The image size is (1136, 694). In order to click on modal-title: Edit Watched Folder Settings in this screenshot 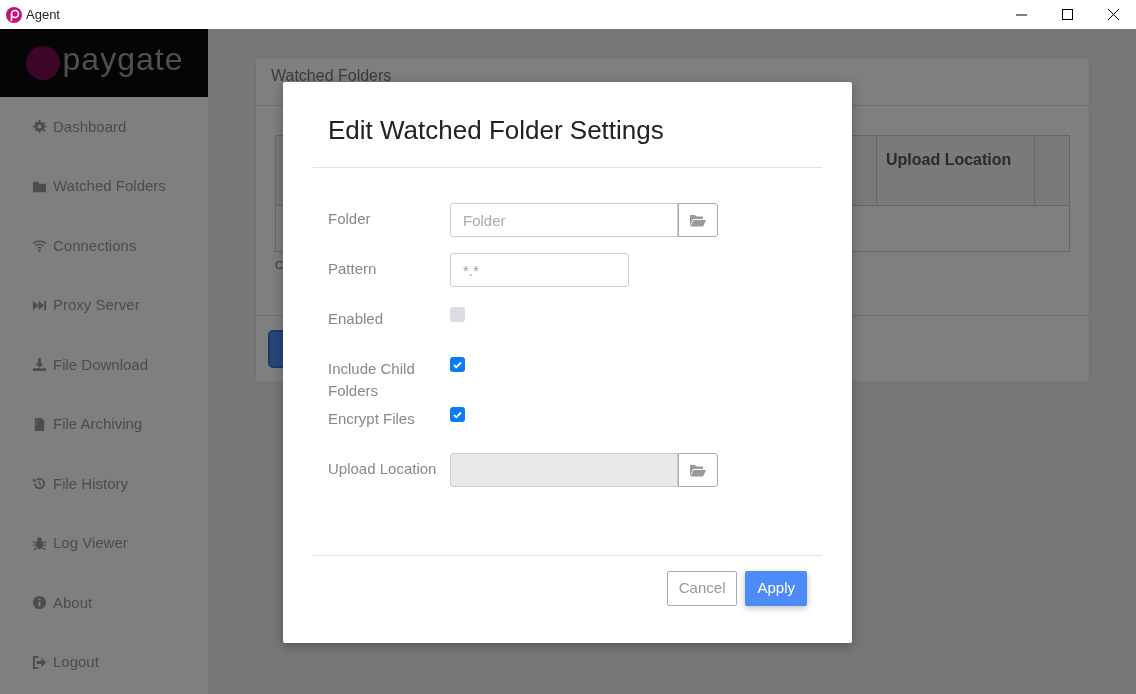, I will do `click(496, 131)`.